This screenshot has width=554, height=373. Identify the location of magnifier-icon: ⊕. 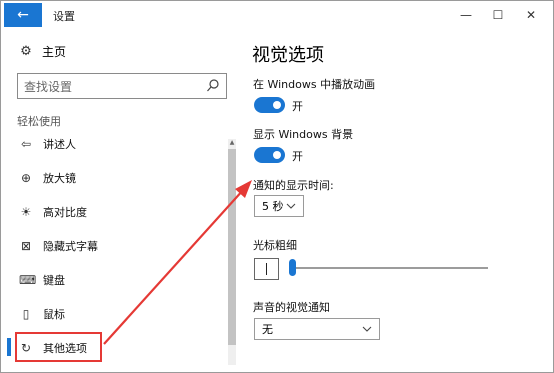
(26, 178).